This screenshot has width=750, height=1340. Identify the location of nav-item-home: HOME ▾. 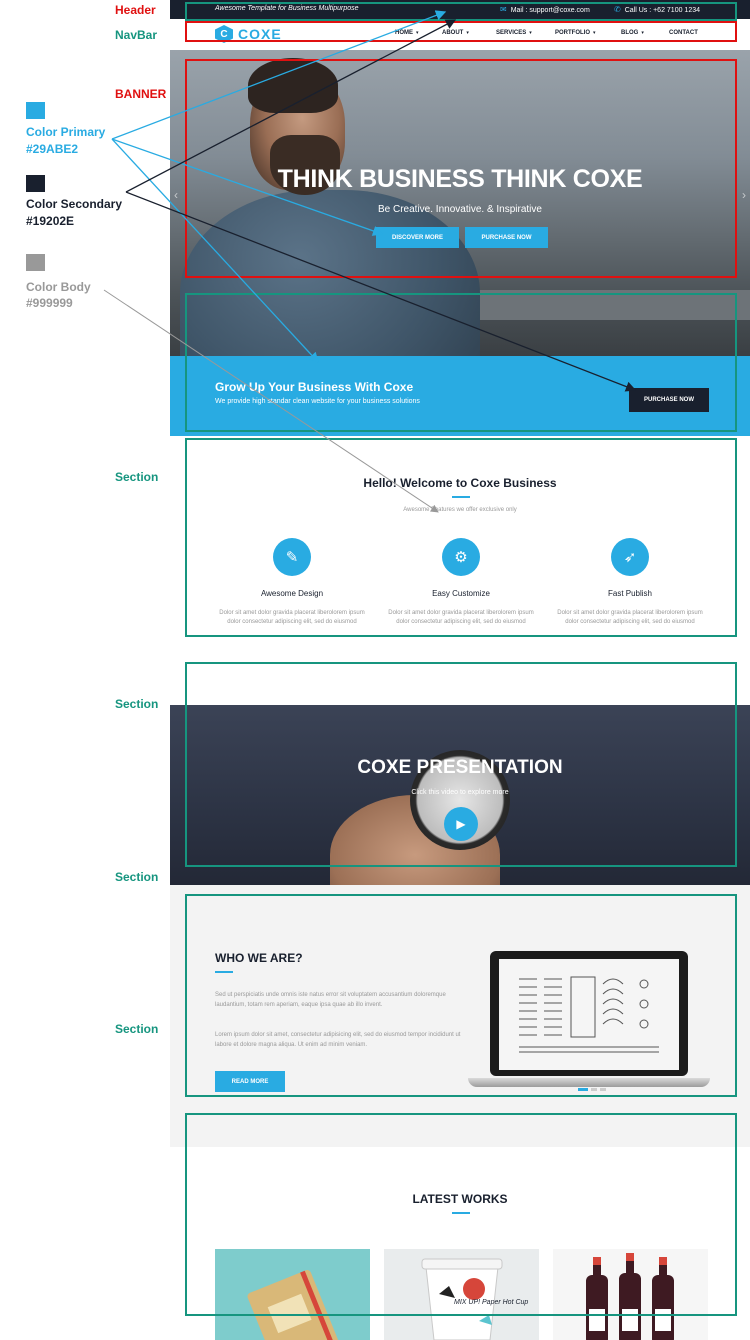
(407, 33).